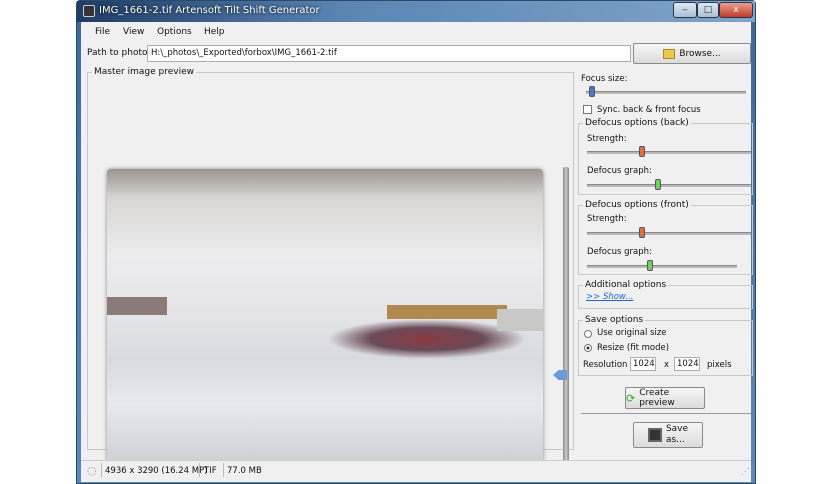  What do you see at coordinates (657, 398) in the screenshot?
I see `create-preview-label: Create preview` at bounding box center [657, 398].